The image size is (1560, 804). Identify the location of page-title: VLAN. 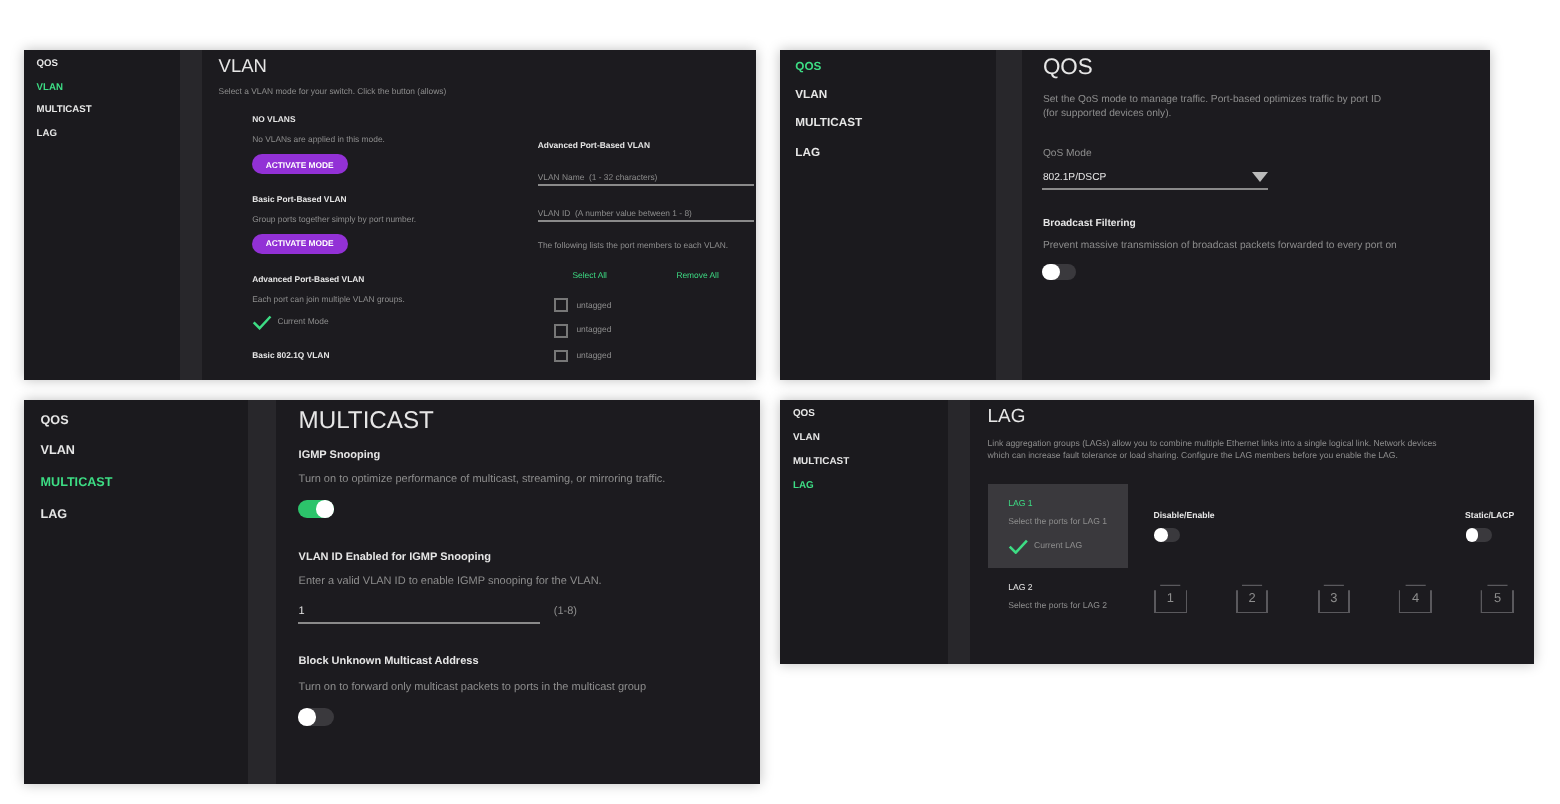
(243, 65).